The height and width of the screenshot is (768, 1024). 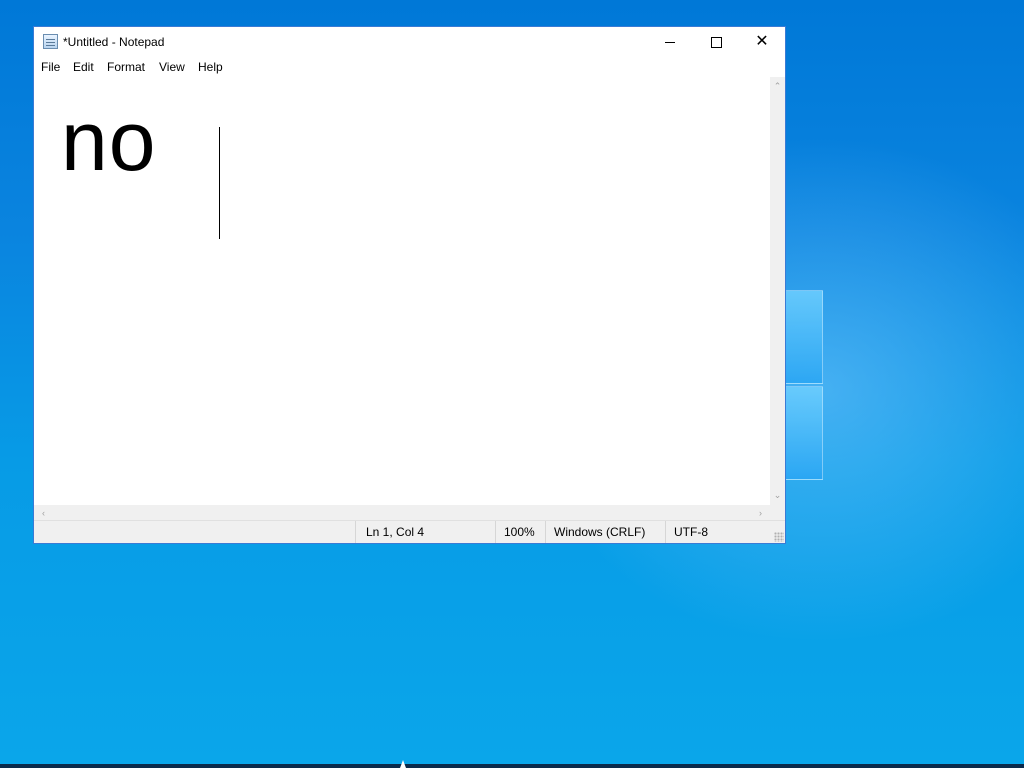 What do you see at coordinates (512, 766) in the screenshot?
I see `taskbar-edge` at bounding box center [512, 766].